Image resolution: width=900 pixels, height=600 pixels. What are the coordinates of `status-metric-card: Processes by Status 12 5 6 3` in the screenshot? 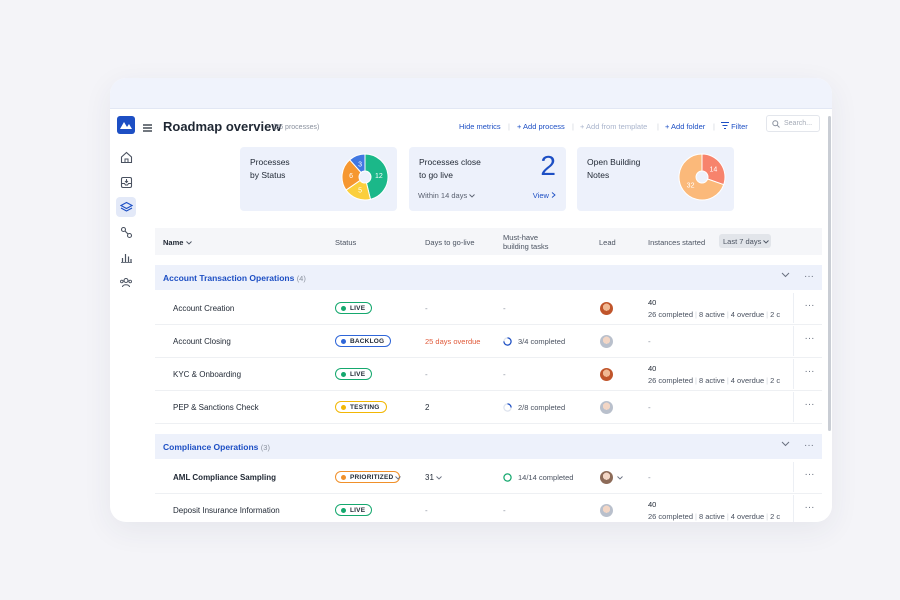 It's located at (318, 179).